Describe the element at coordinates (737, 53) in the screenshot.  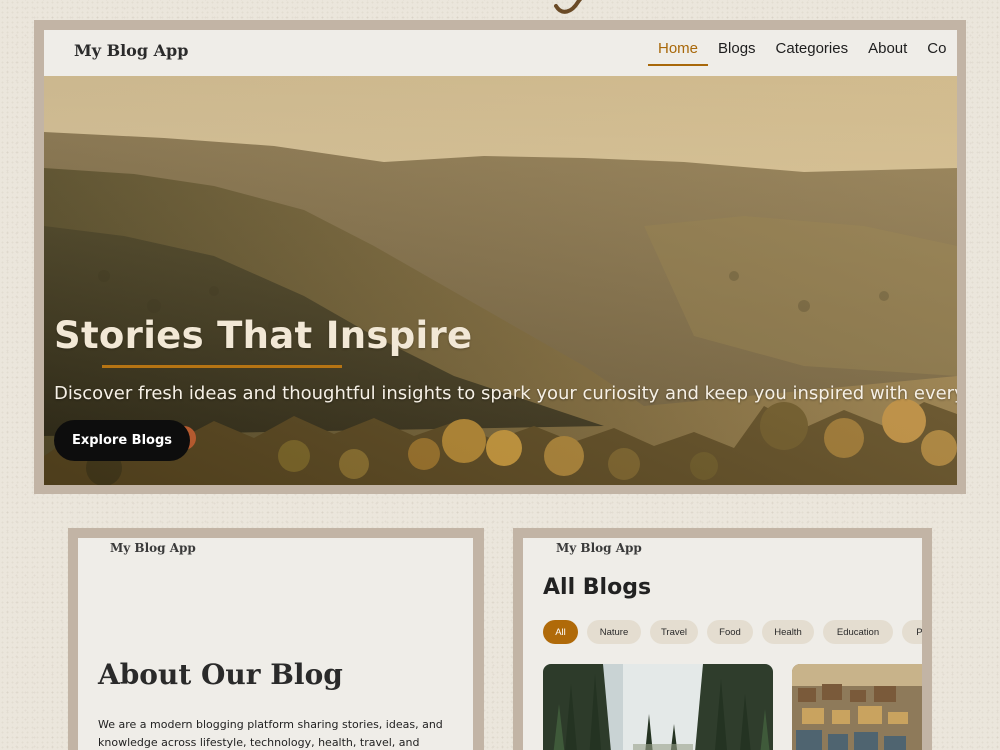
I see `nav-link-blogs: Blogs` at that location.